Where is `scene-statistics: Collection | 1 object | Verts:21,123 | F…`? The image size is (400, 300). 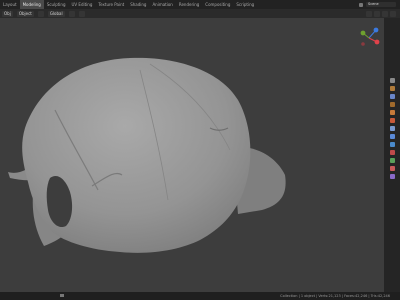
scene-statistics: Collection | 1 object | Verts:21,123 | F… is located at coordinates (335, 296).